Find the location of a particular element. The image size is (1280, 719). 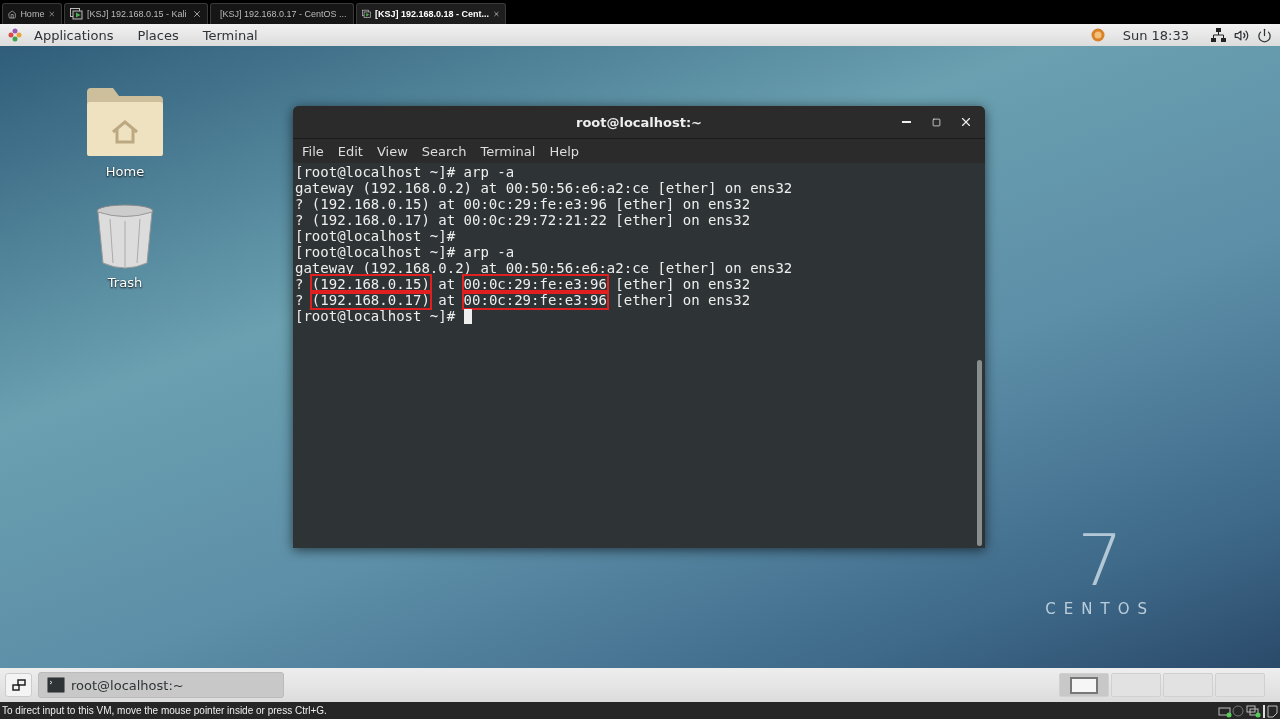

window-thumbnail-icon is located at coordinates (1084, 685).